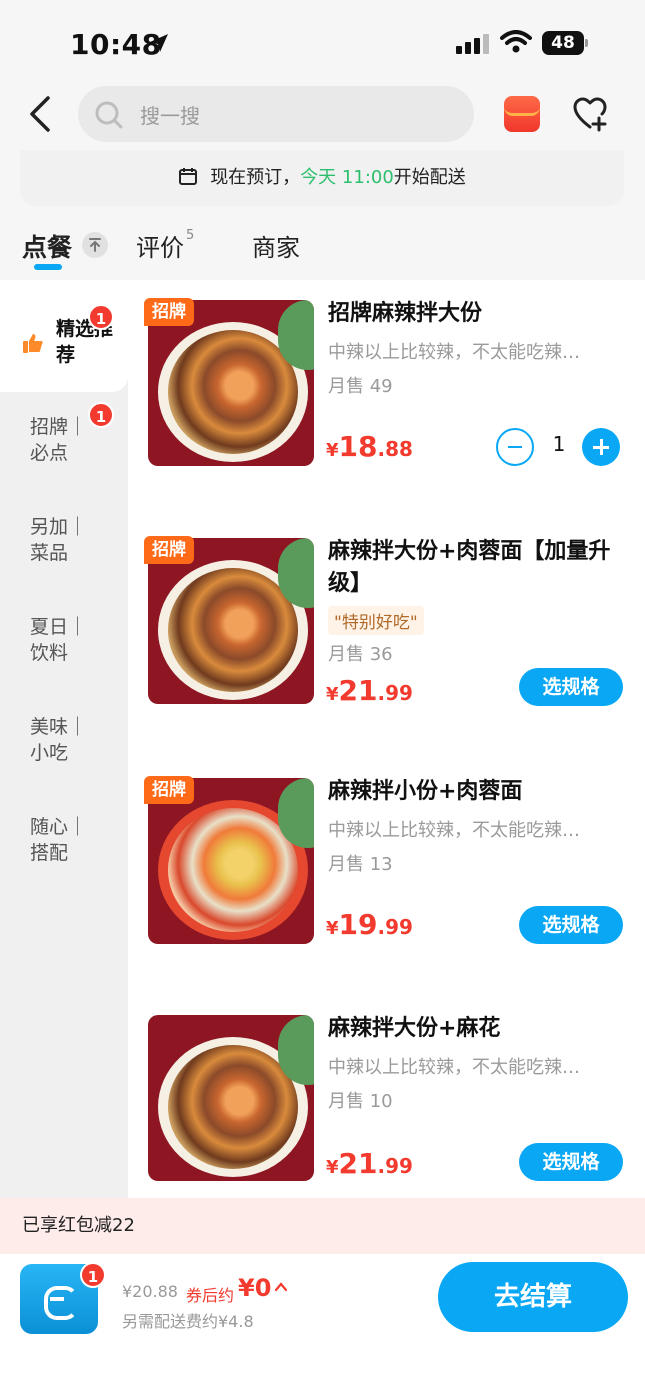 Image resolution: width=645 pixels, height=1398 pixels. Describe the element at coordinates (188, 176) in the screenshot. I see `calendar-icon` at that location.